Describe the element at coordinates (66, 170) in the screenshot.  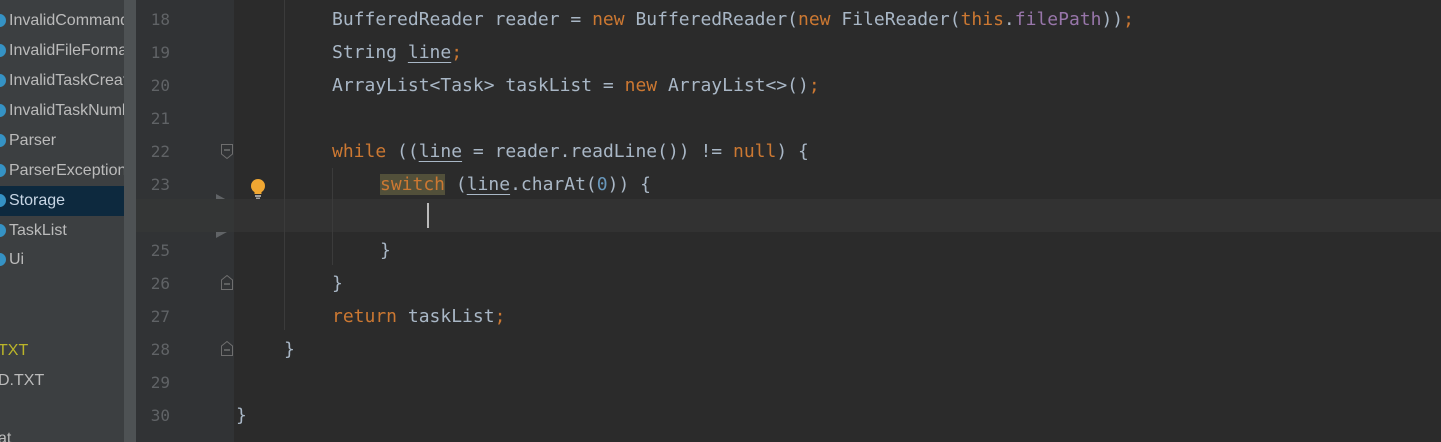
I see `tree-item-label: ParserException` at that location.